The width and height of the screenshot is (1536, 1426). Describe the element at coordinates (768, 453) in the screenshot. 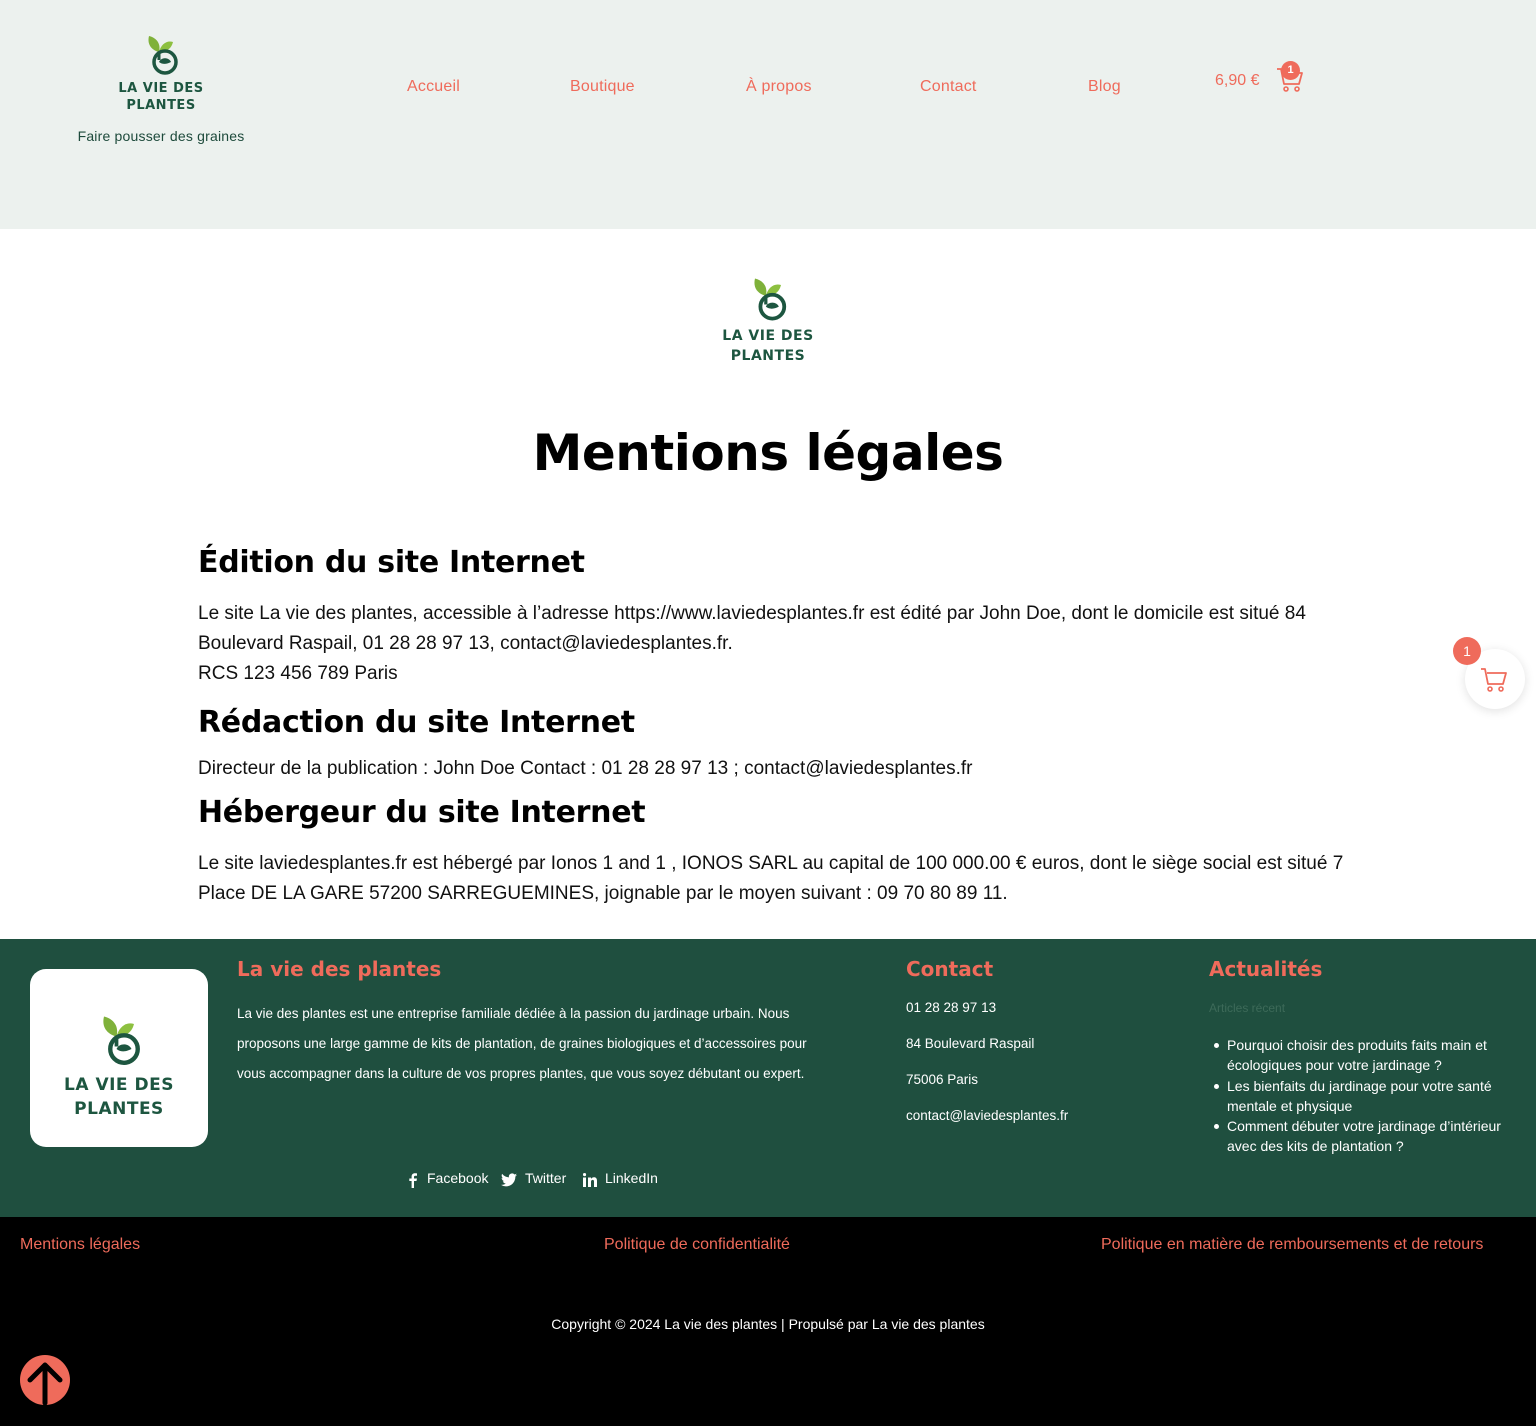

I see `page-title: Mentions légales` at that location.